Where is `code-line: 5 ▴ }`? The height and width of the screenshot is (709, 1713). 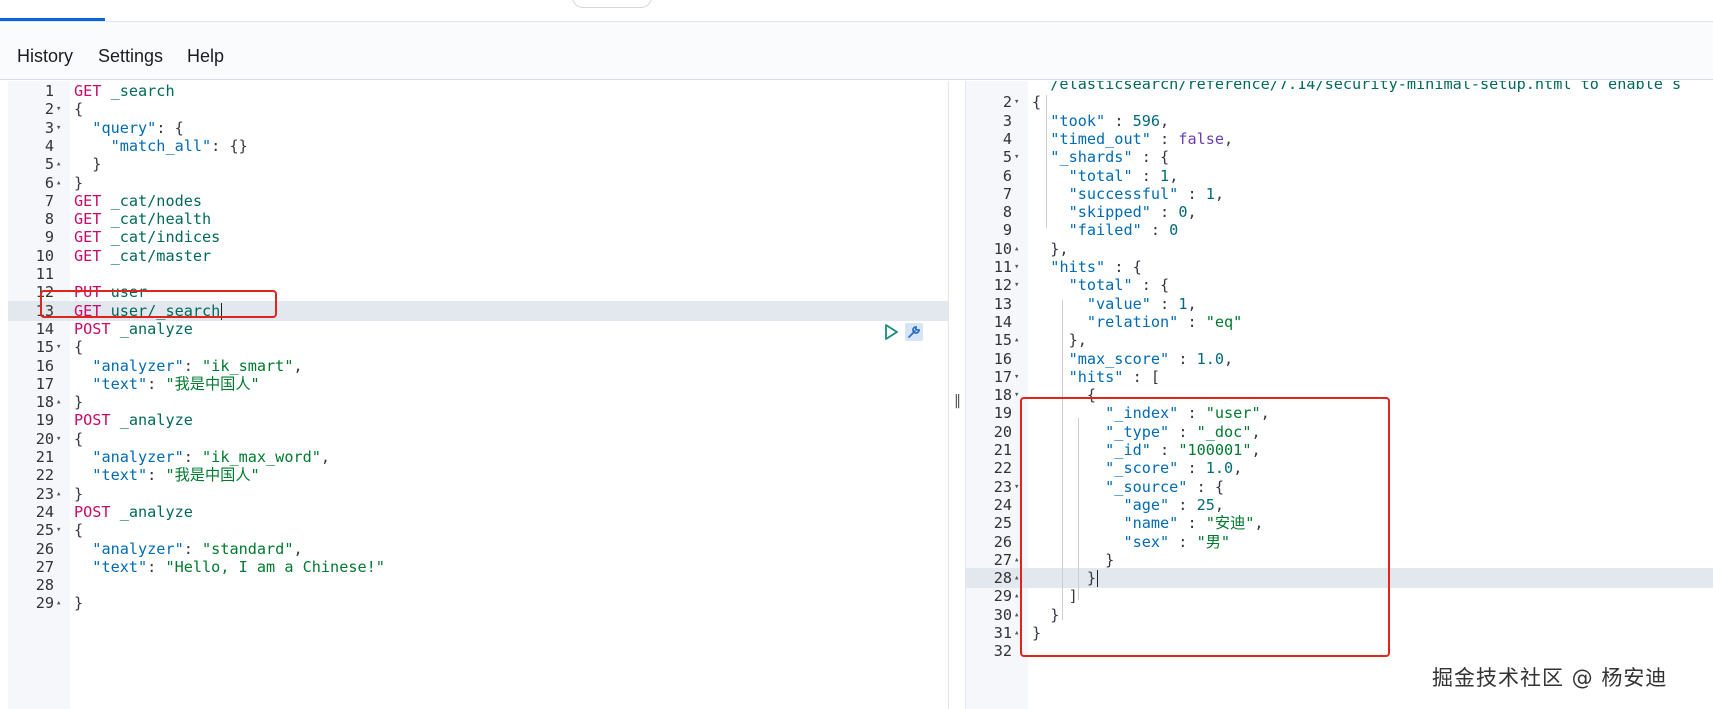
code-line: 5 ▴ } is located at coordinates (478, 164).